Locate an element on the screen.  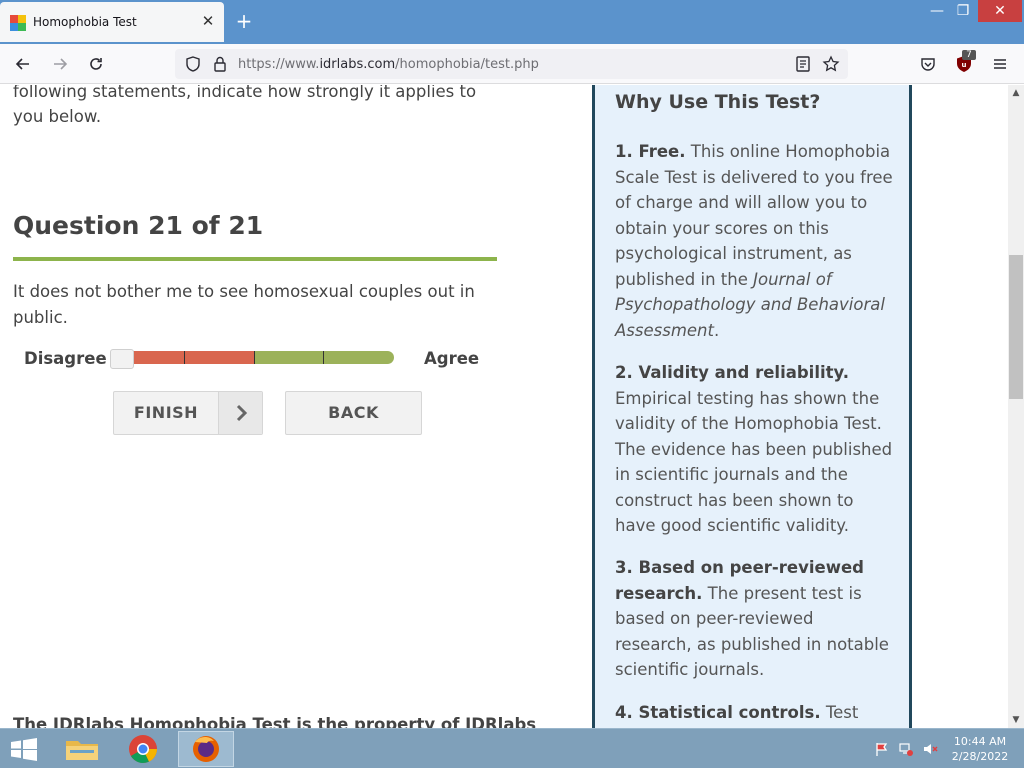
taskbar-file-explorer is located at coordinates (82, 749).